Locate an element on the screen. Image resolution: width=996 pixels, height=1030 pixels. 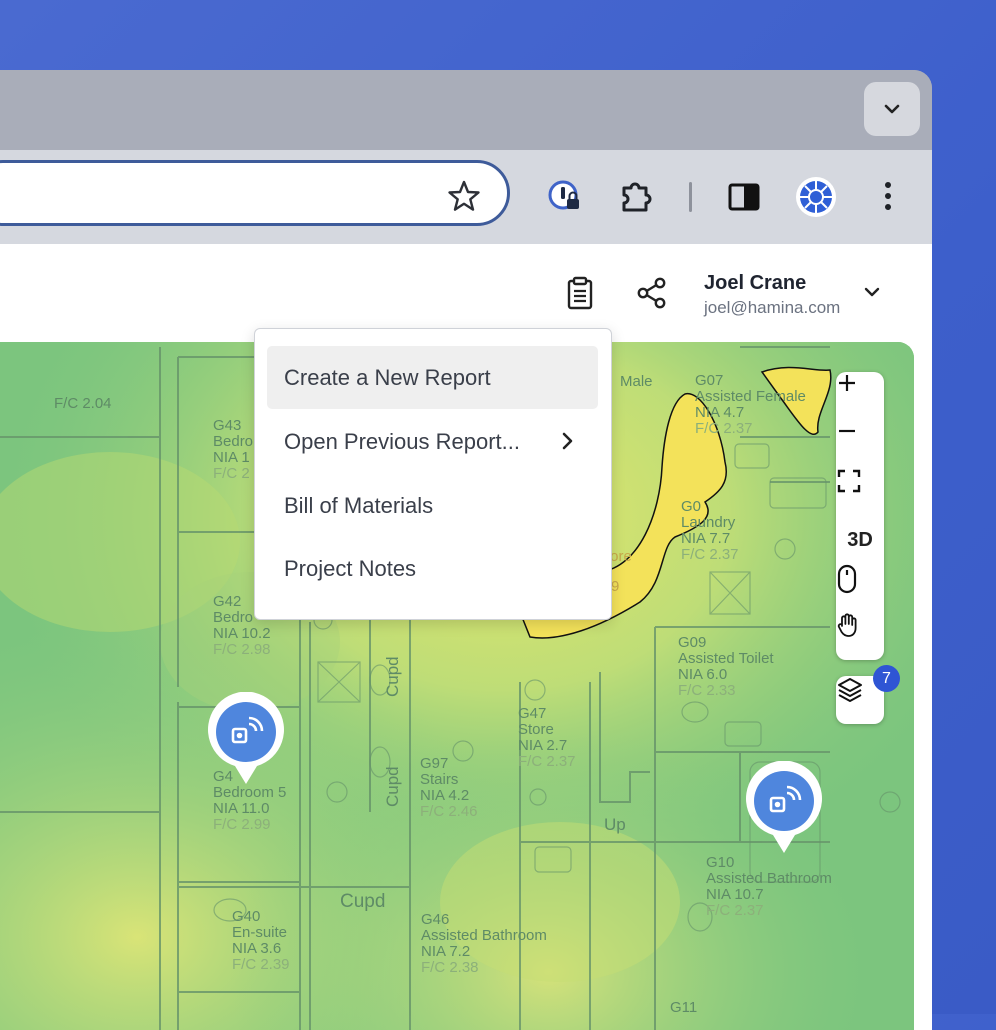
room-label: NIA 7.7 is located at coordinates (705, 538).